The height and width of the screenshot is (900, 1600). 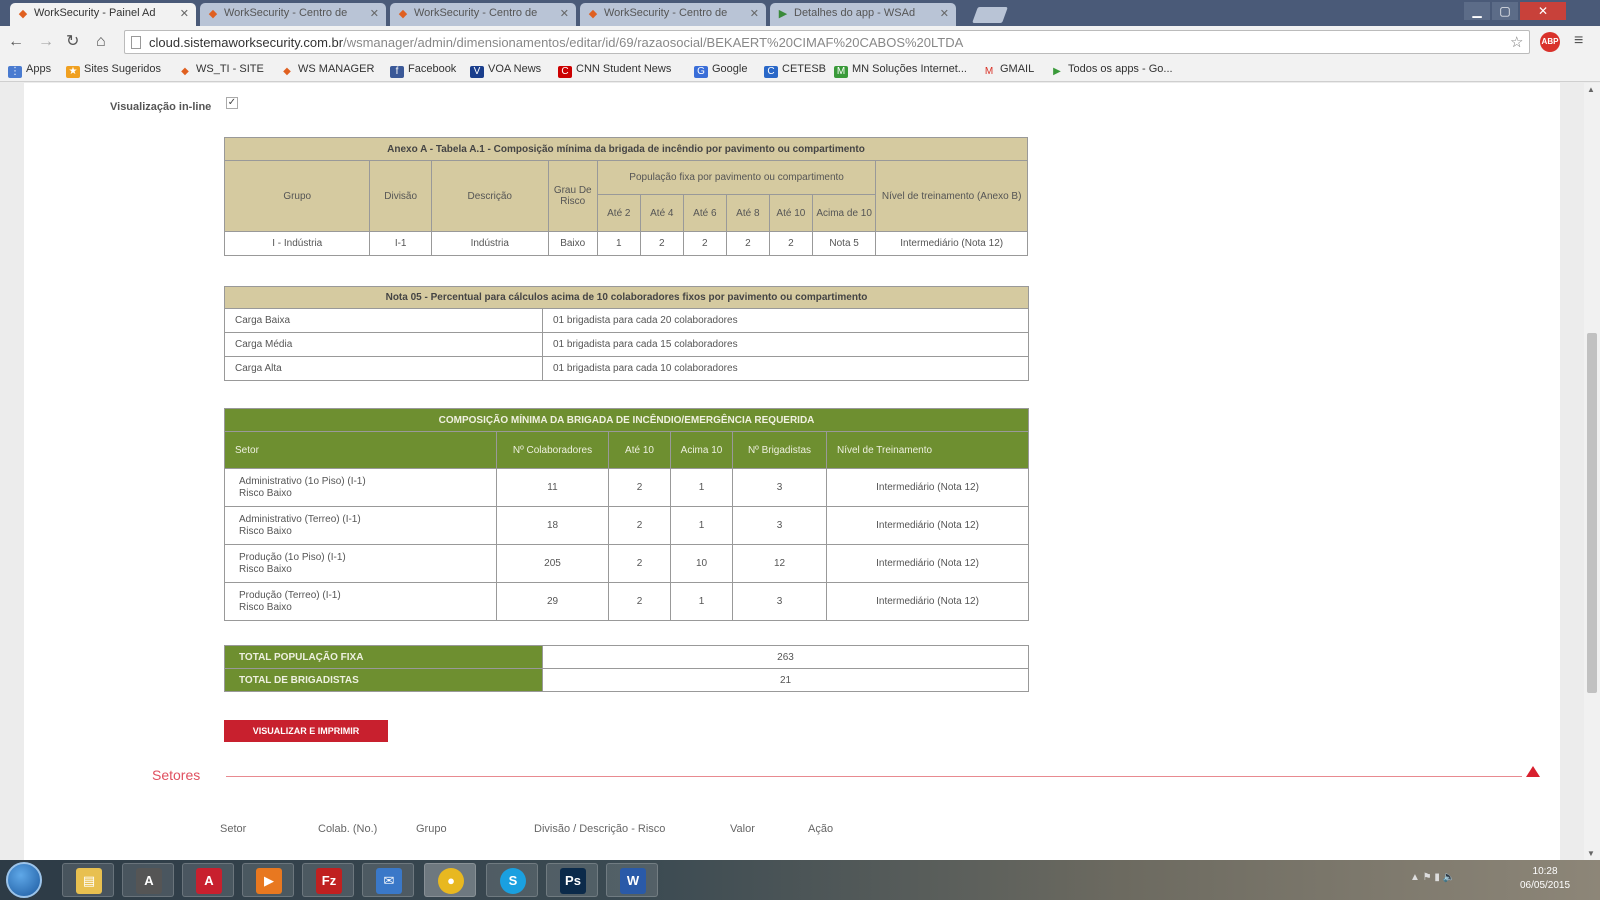 What do you see at coordinates (1008, 70) in the screenshot?
I see `bookmark-gmail: M GMAIL` at bounding box center [1008, 70].